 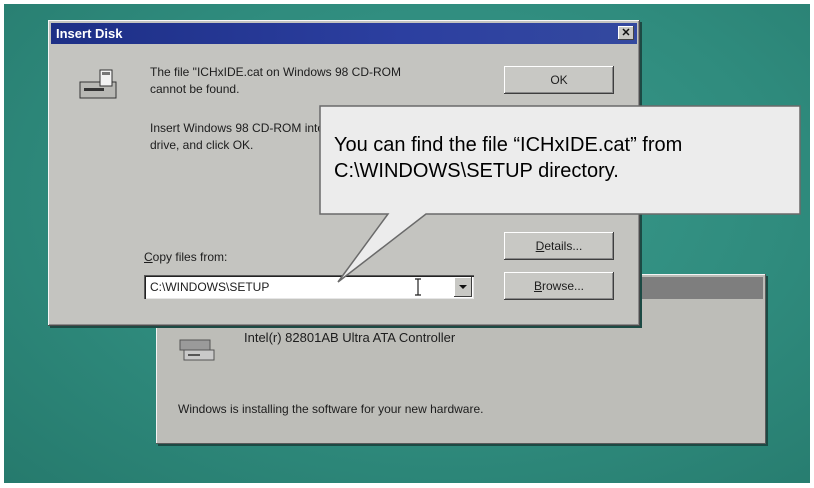 What do you see at coordinates (508, 145) in the screenshot?
I see `callout-line-1: You can find the file “ICHxIDE.cat” from` at bounding box center [508, 145].